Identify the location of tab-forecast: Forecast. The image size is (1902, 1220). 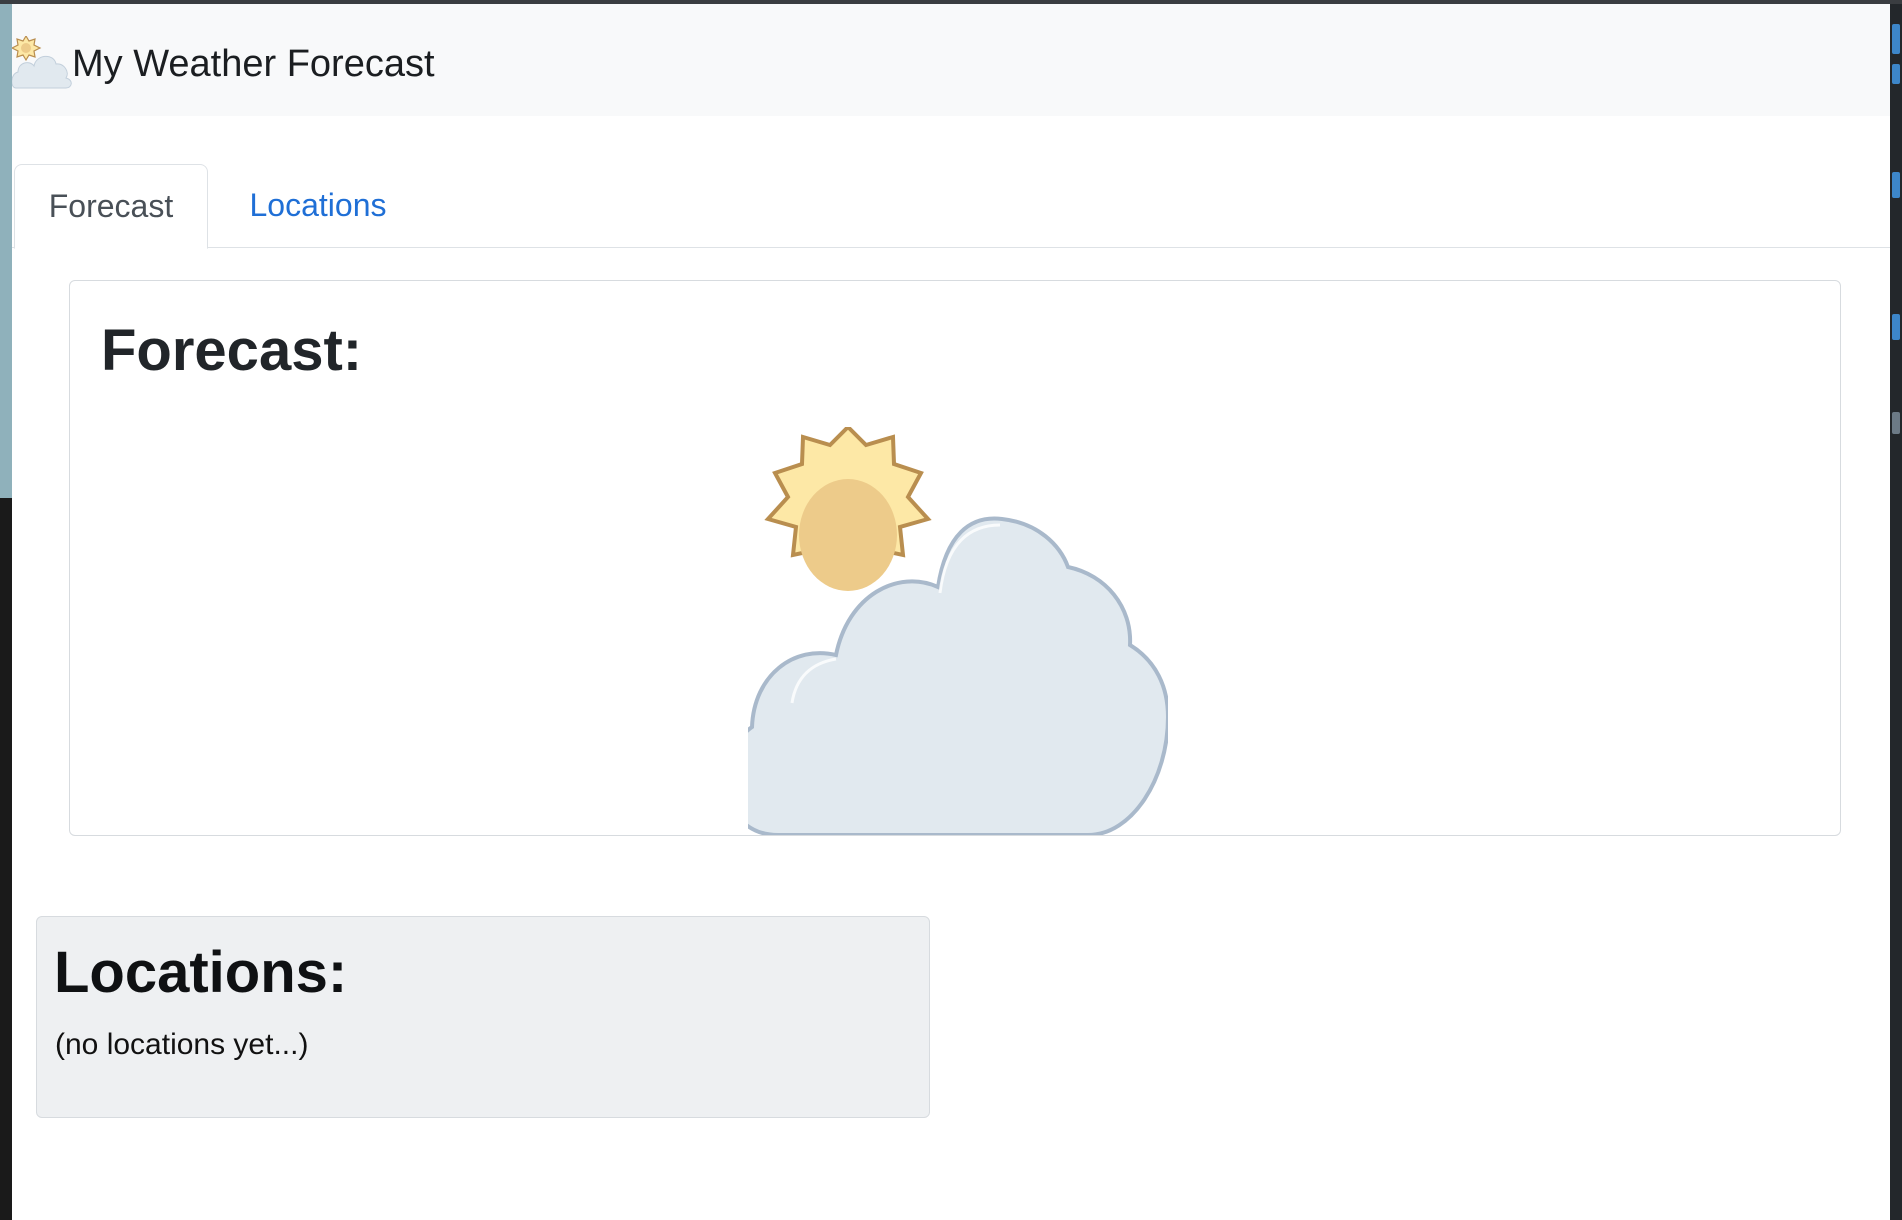
(111, 206).